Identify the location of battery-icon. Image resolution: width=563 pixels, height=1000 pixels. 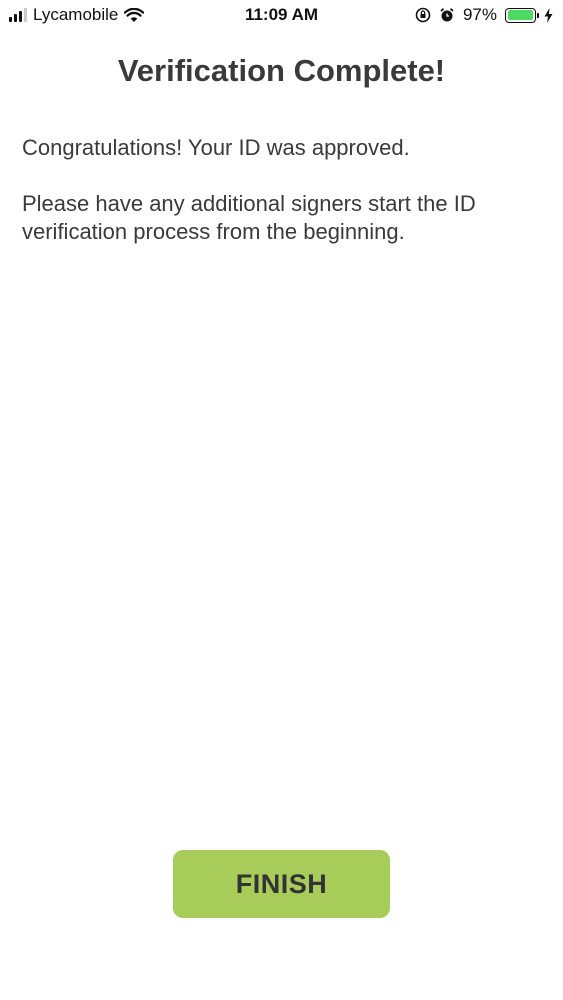
(522, 15).